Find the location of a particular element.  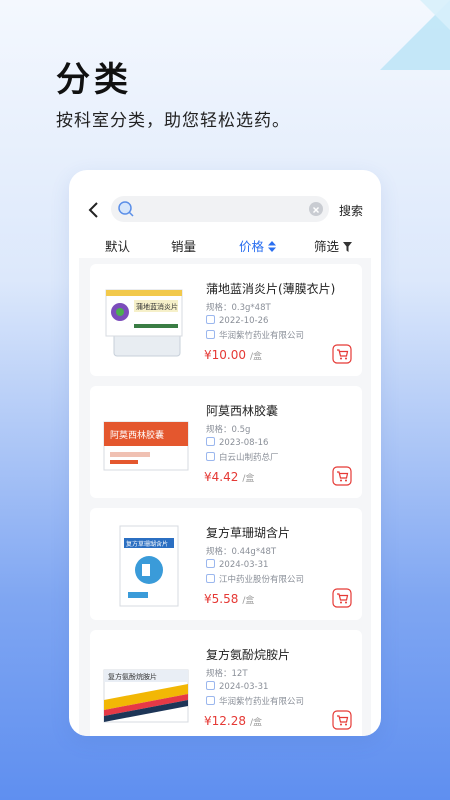

product-spec: 规格：0.44g*48T is located at coordinates (241, 552).